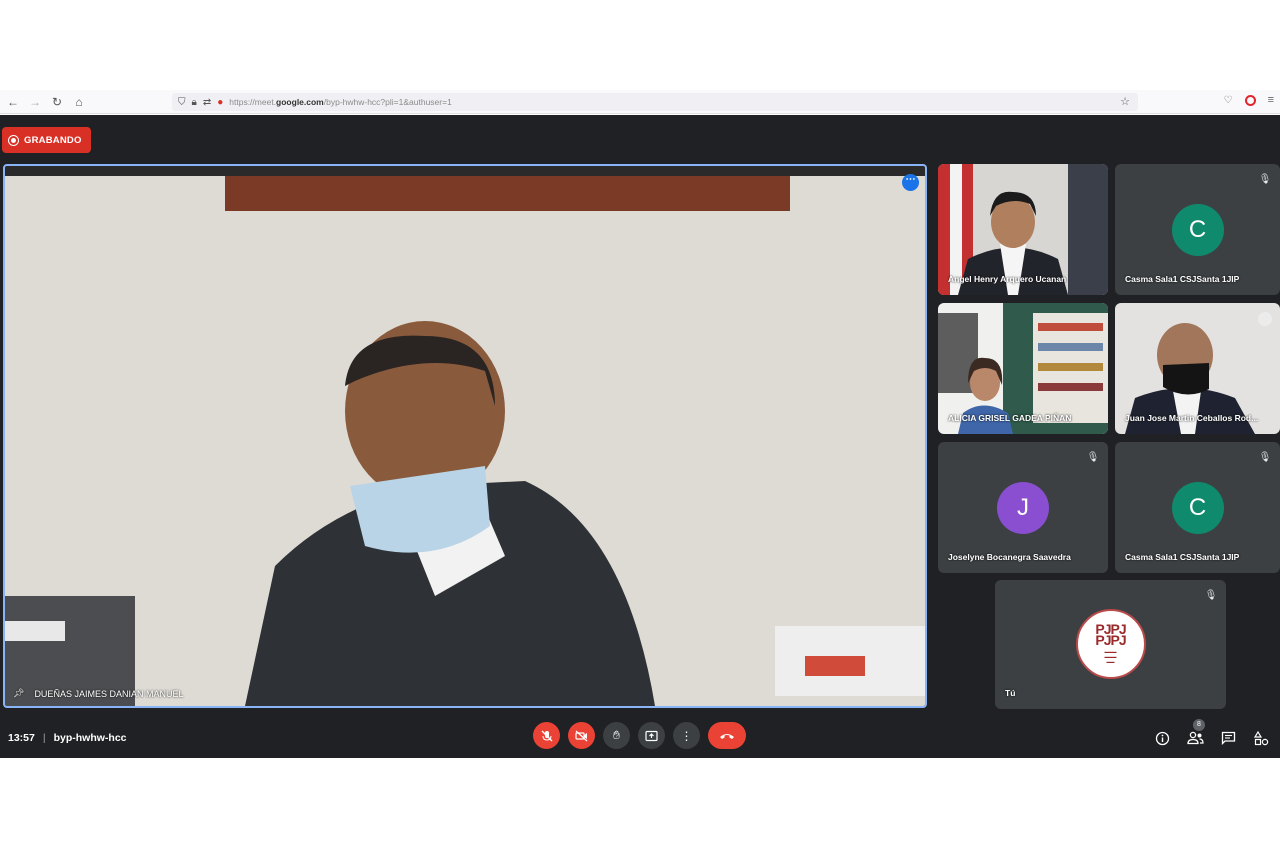  I want to click on participant-count-badge: 8, so click(1199, 725).